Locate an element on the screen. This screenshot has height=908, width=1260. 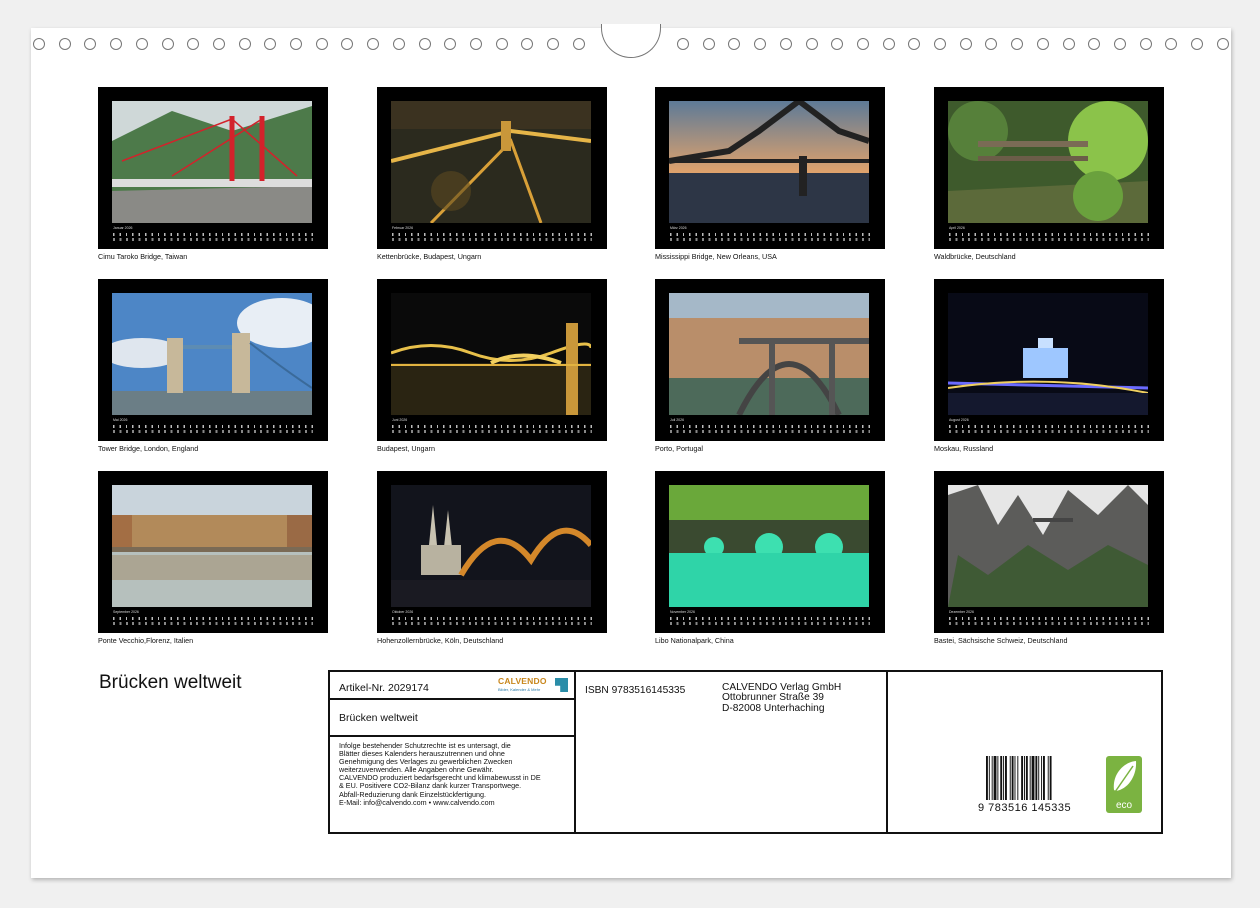
photo-caption: Cimu Taroko Bridge, Taiwan is located at coordinates (213, 256).